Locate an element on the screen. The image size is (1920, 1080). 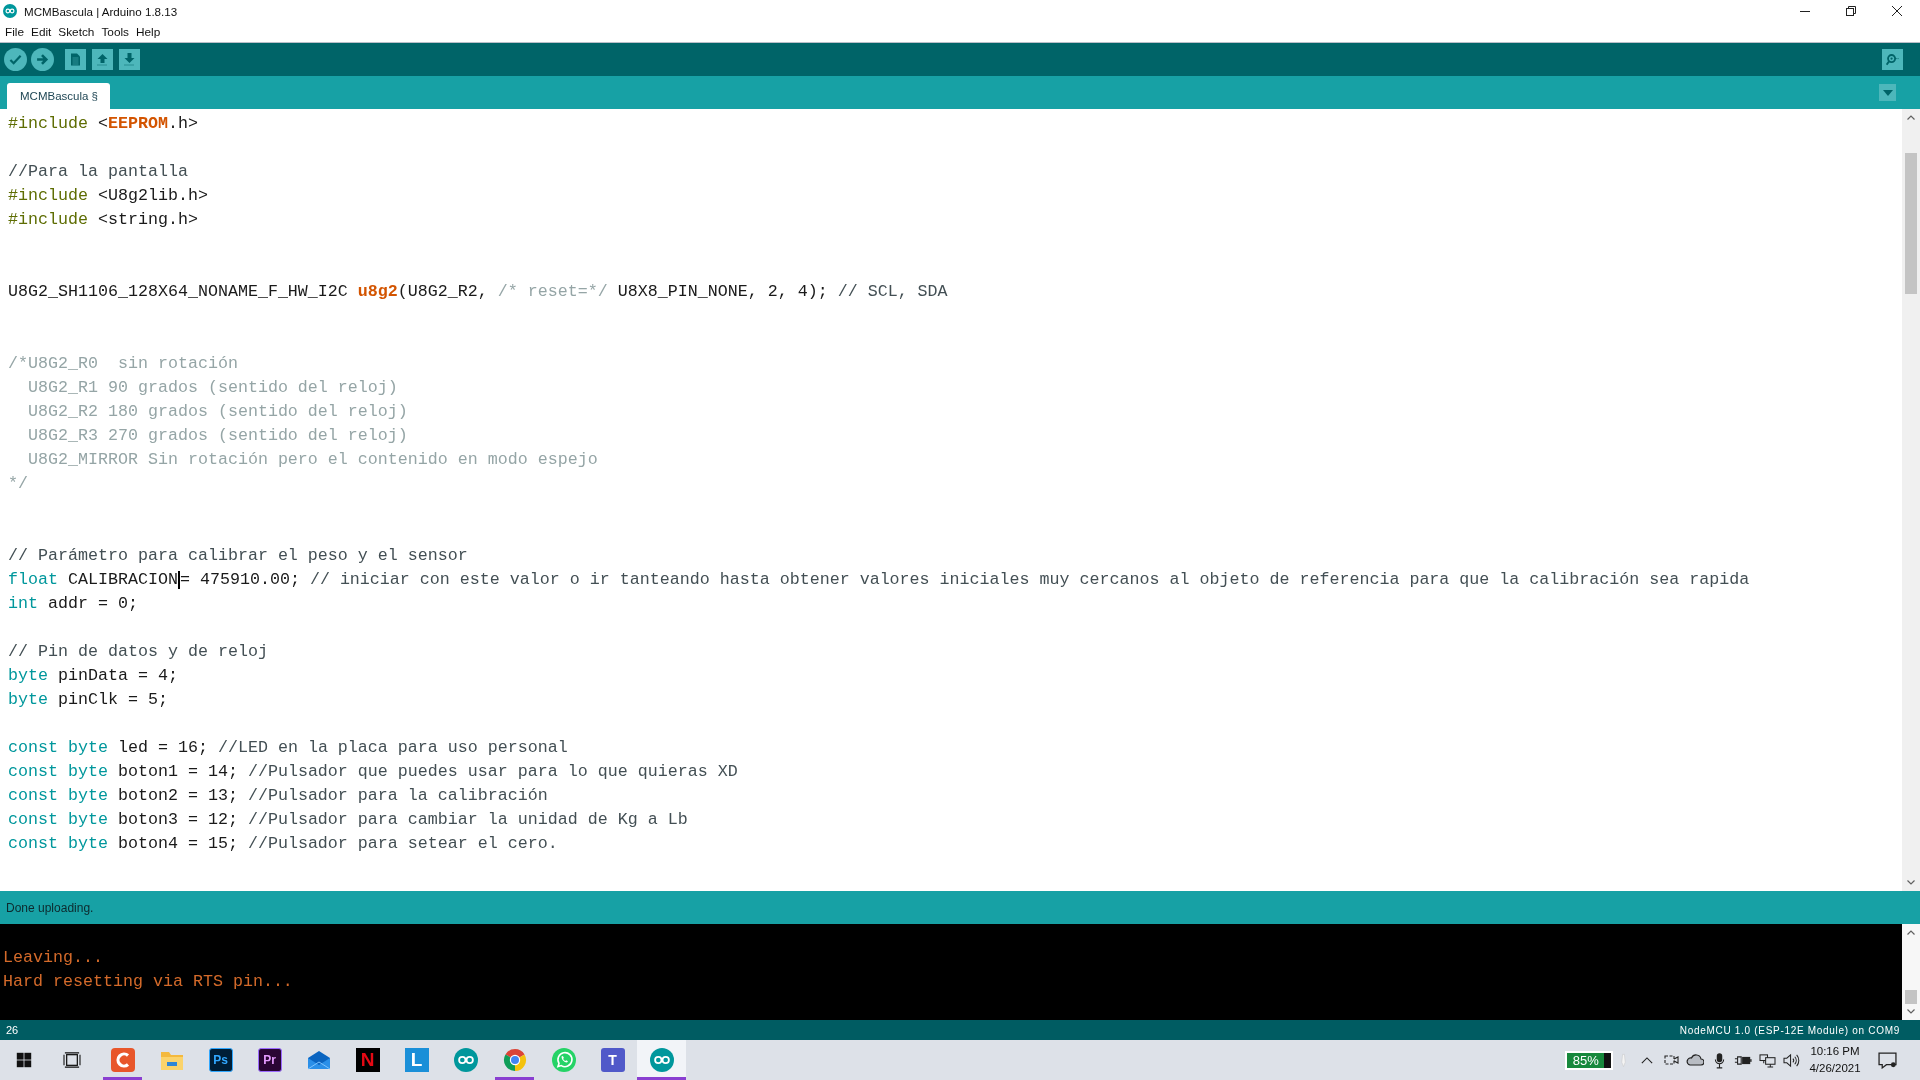
verify-button is located at coordinates (15, 59).